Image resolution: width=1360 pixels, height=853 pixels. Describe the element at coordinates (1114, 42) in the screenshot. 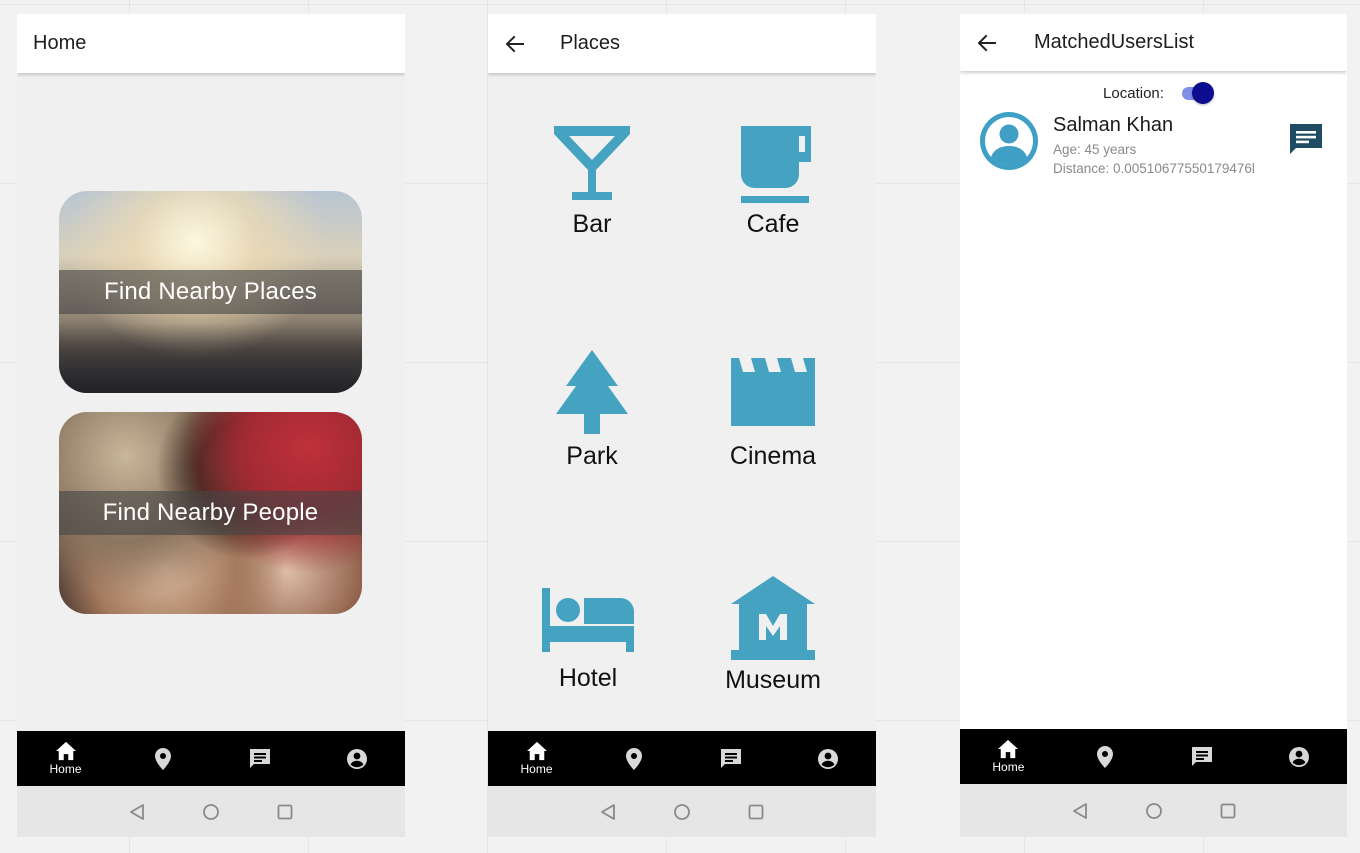

I see `page-title: MatchedUsersList` at that location.